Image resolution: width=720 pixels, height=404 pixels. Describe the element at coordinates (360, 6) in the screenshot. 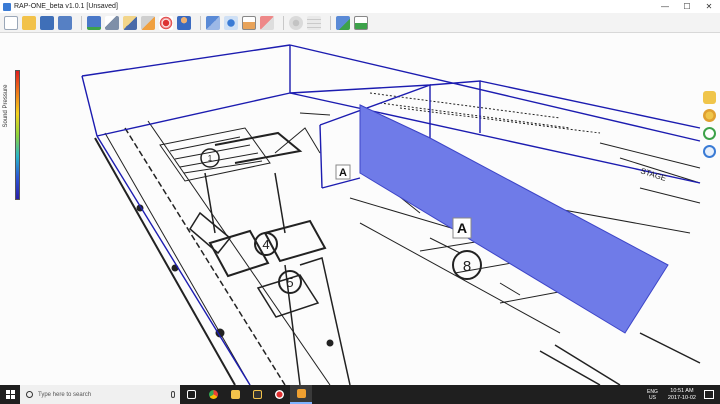

I see `title-bar: RAP-ONE_beta v1.0.1 [Unsaved] — ☐ ✕` at that location.